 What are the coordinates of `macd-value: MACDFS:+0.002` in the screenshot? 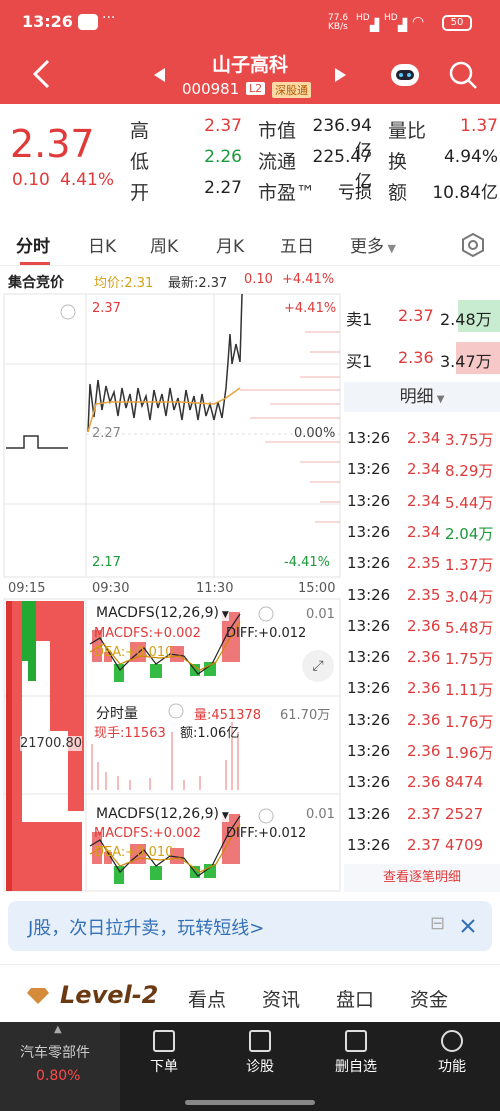 It's located at (147, 633).